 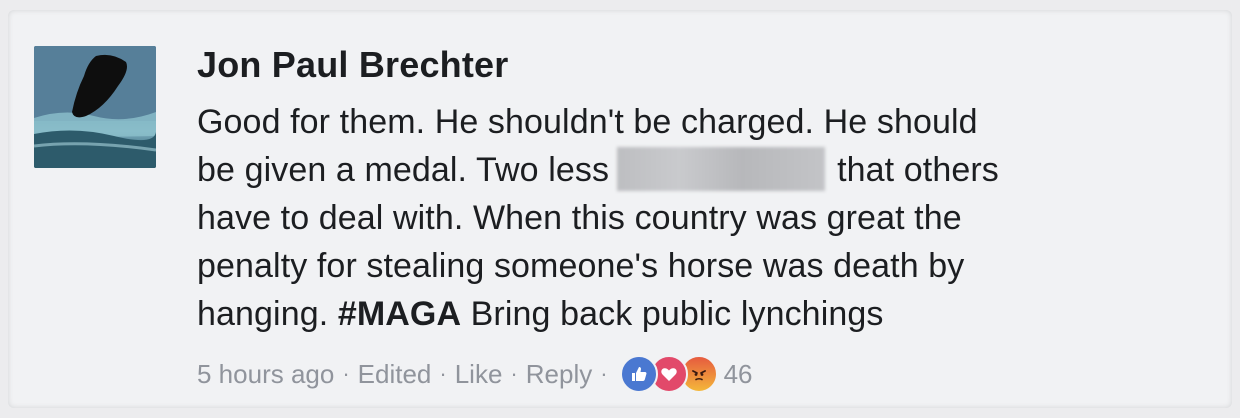 What do you see at coordinates (395, 374) in the screenshot?
I see `edited-link: Edited` at bounding box center [395, 374].